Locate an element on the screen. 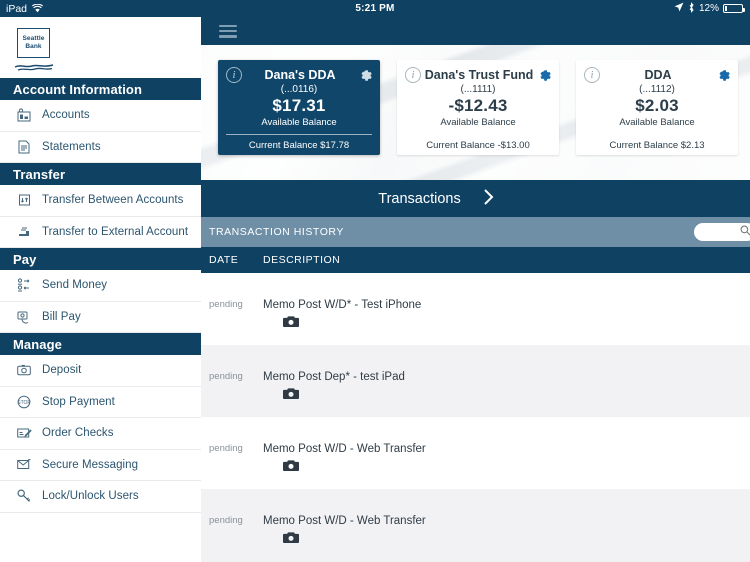 The image size is (750, 562). sidebar-item-label: Transfer to External Account is located at coordinates (115, 231).